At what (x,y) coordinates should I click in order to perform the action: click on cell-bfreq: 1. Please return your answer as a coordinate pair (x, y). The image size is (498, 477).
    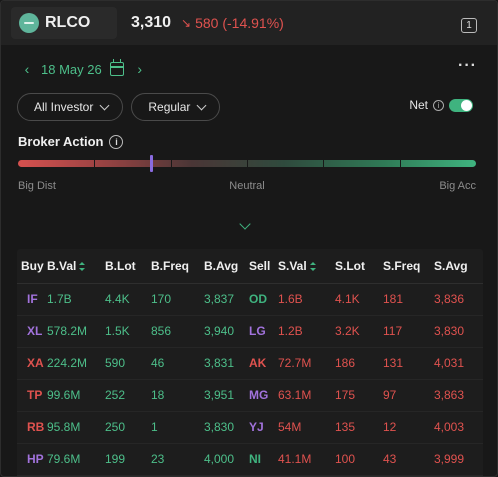
    Looking at the image, I should click on (177, 427).